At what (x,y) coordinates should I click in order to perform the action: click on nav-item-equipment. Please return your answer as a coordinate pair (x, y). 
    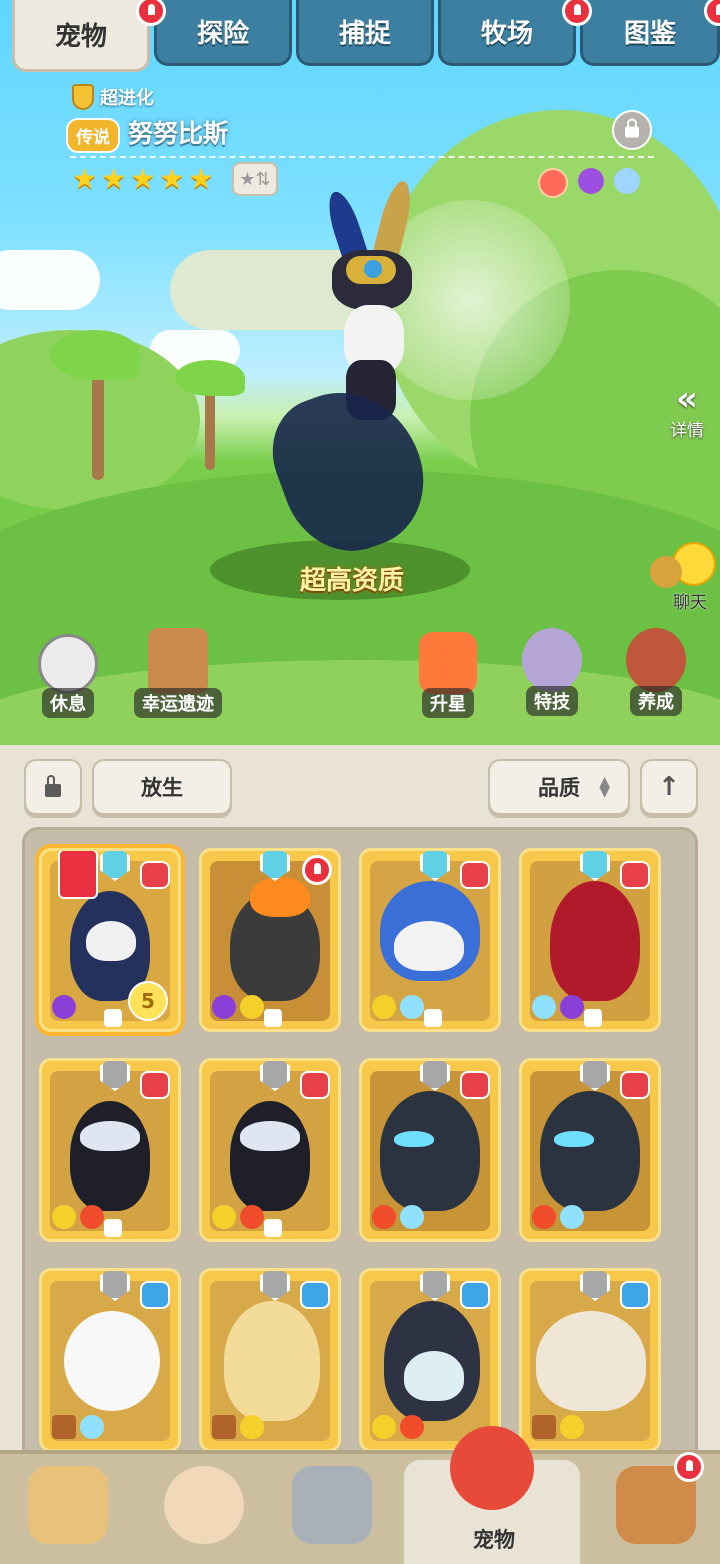
    Looking at the image, I should click on (332, 1511).